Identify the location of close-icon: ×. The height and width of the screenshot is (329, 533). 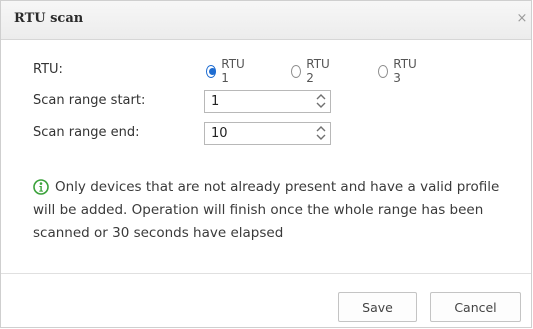
(522, 19).